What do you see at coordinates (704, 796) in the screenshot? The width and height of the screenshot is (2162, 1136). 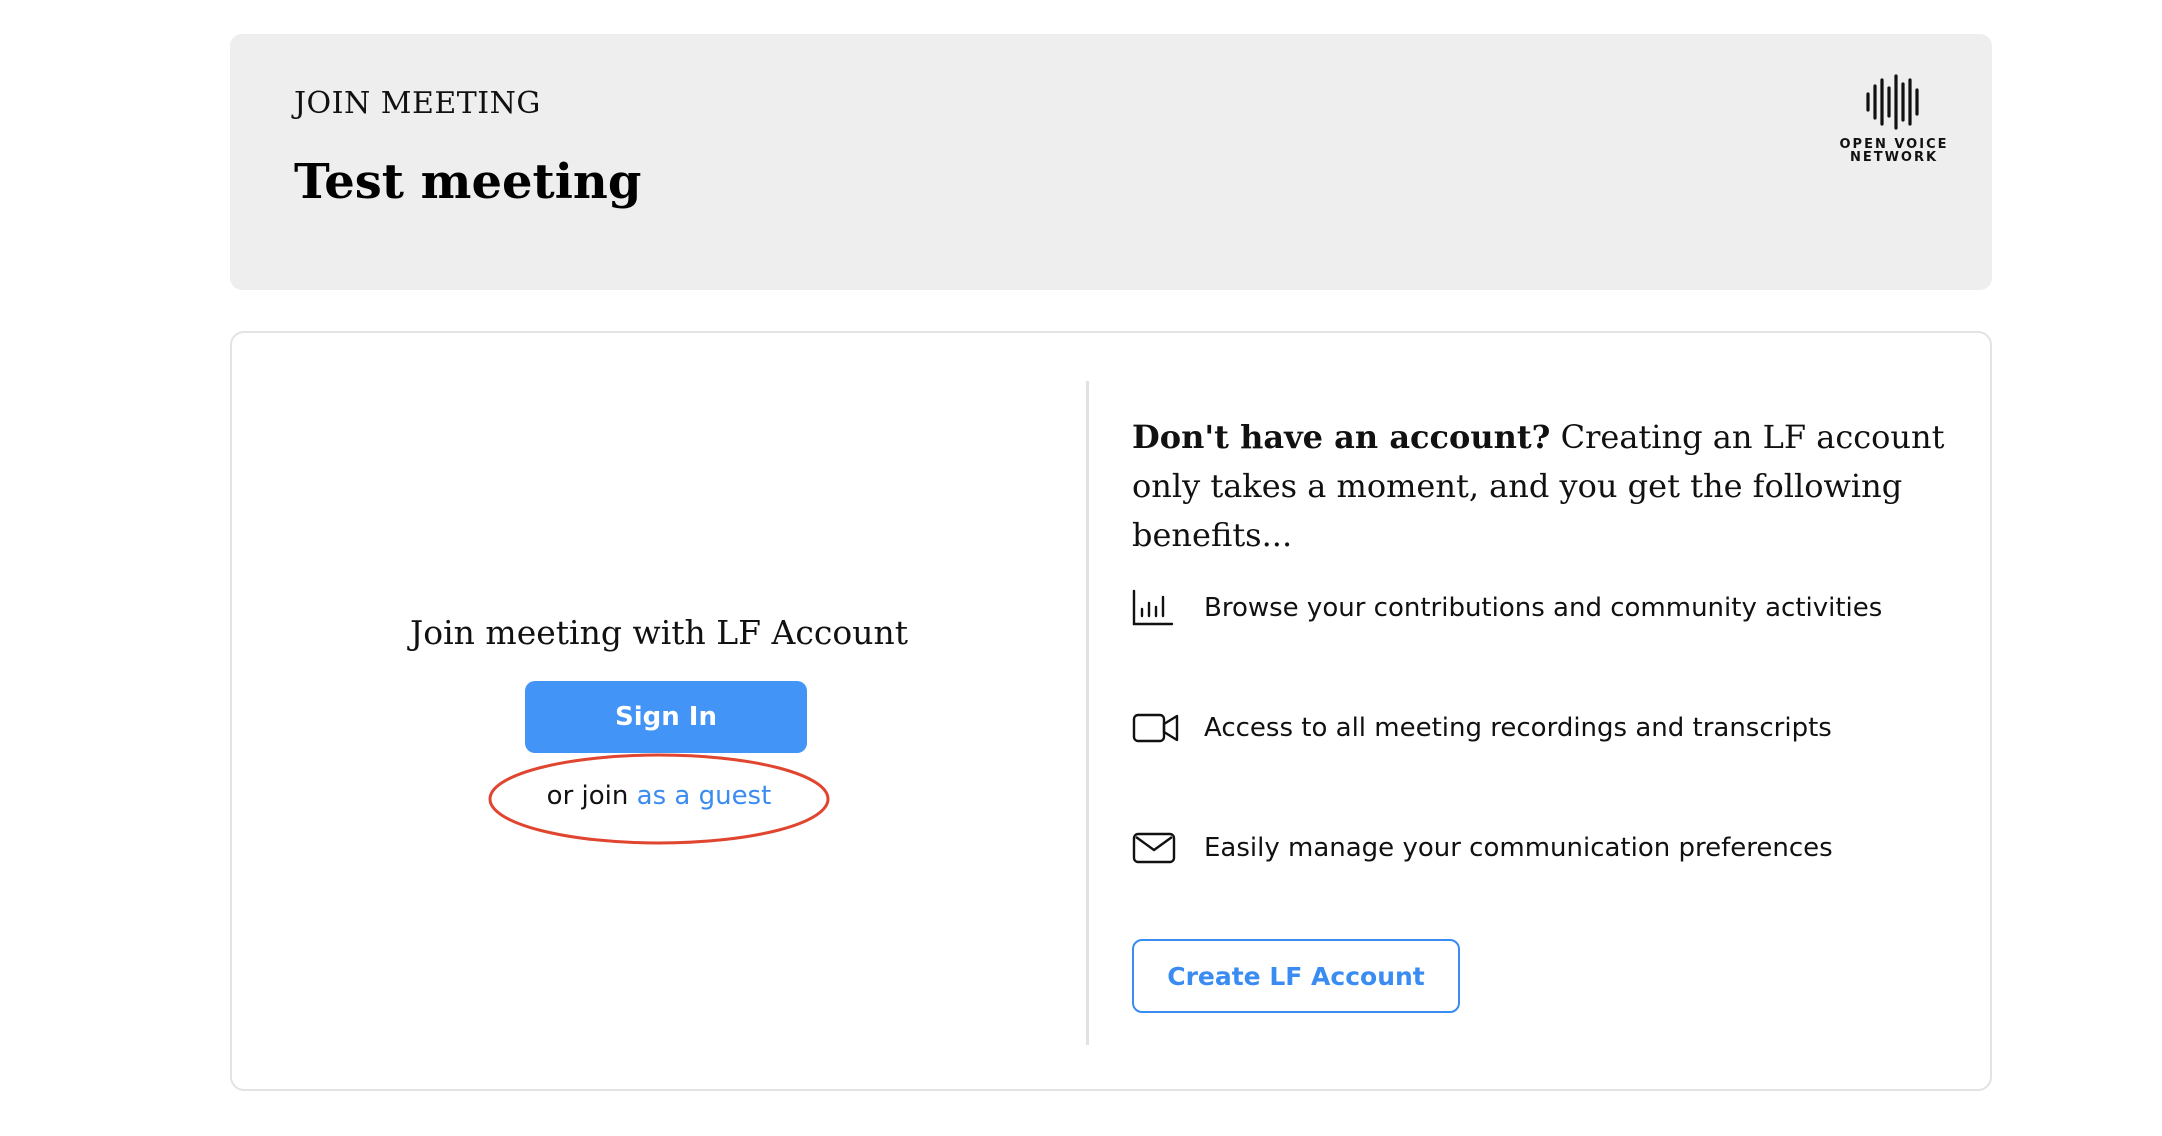 I see `join-as-guest-link: as a guest` at bounding box center [704, 796].